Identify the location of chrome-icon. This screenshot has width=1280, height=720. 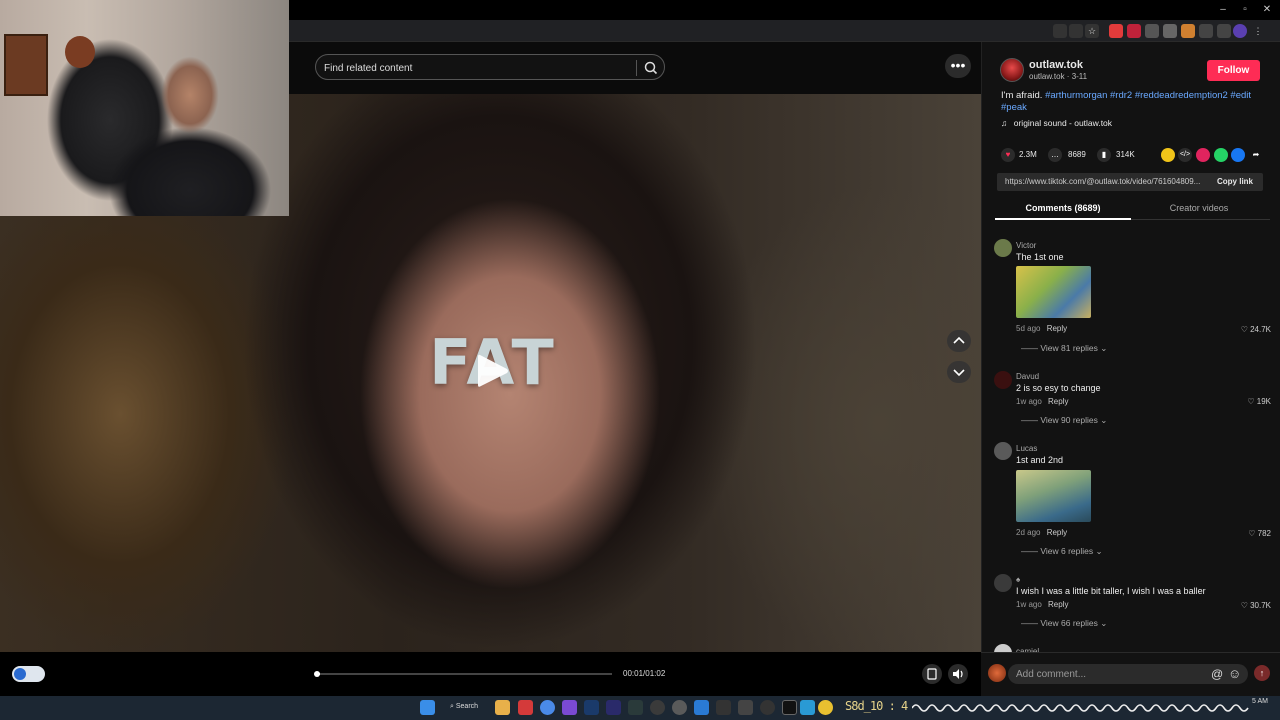
(547, 707).